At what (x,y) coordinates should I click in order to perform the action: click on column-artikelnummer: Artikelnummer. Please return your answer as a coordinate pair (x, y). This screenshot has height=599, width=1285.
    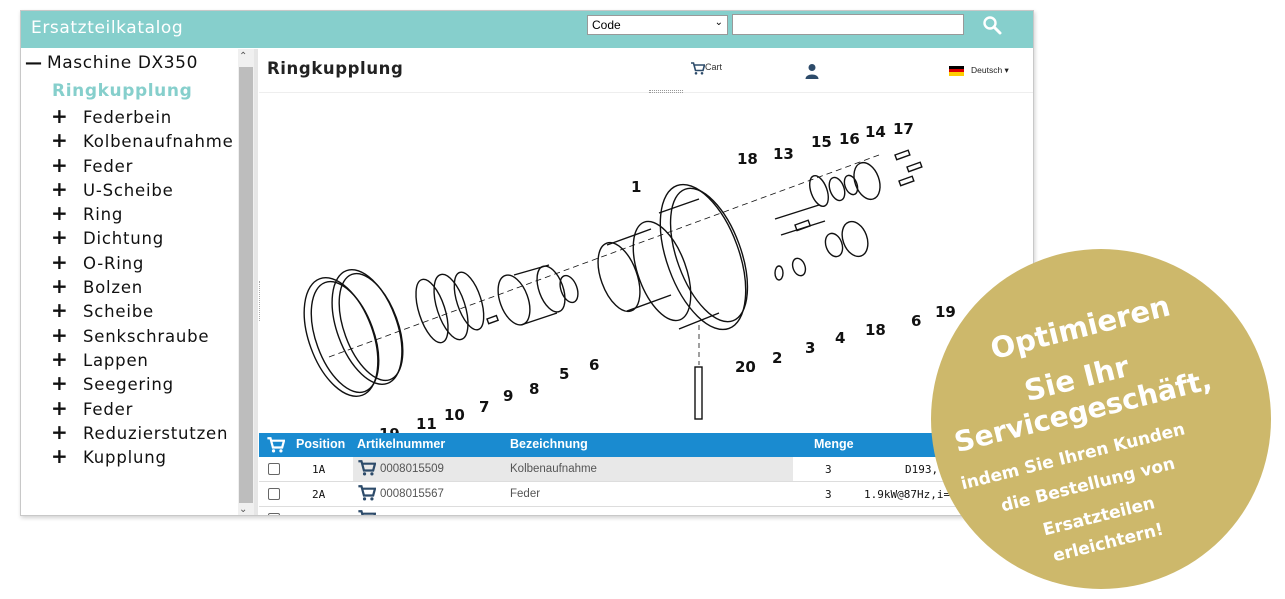
    Looking at the image, I should click on (401, 444).